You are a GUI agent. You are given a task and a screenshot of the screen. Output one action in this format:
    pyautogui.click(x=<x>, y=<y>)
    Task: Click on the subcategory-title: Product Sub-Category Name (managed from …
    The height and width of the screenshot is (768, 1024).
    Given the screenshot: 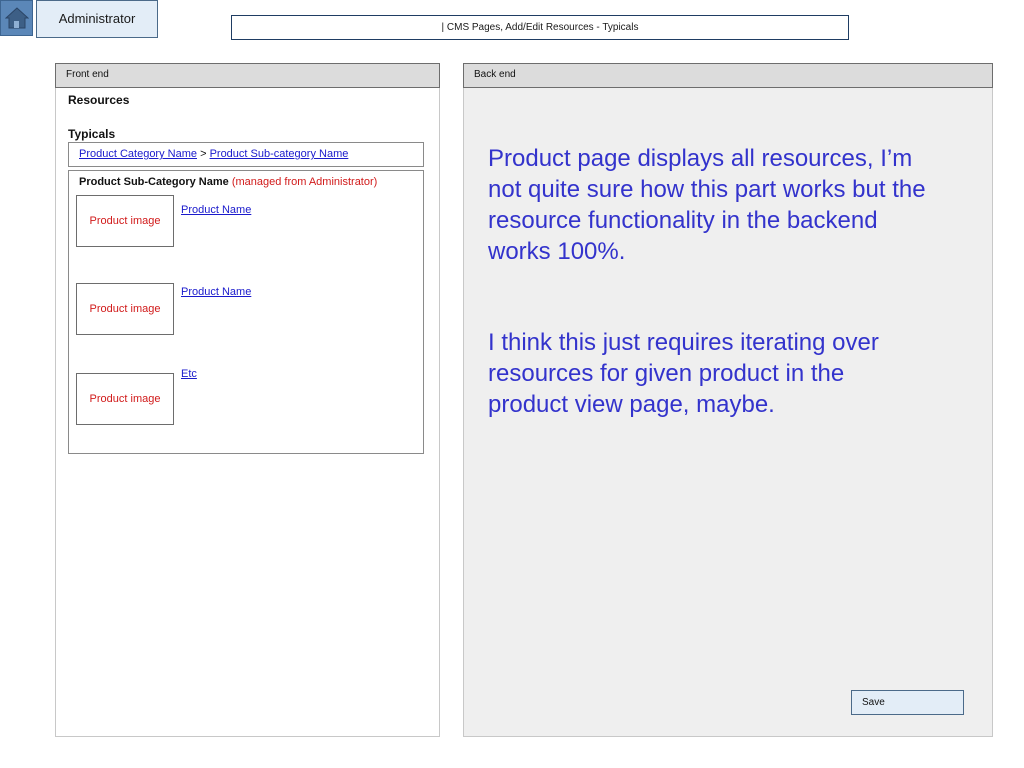 What is the action you would take?
    pyautogui.click(x=228, y=182)
    